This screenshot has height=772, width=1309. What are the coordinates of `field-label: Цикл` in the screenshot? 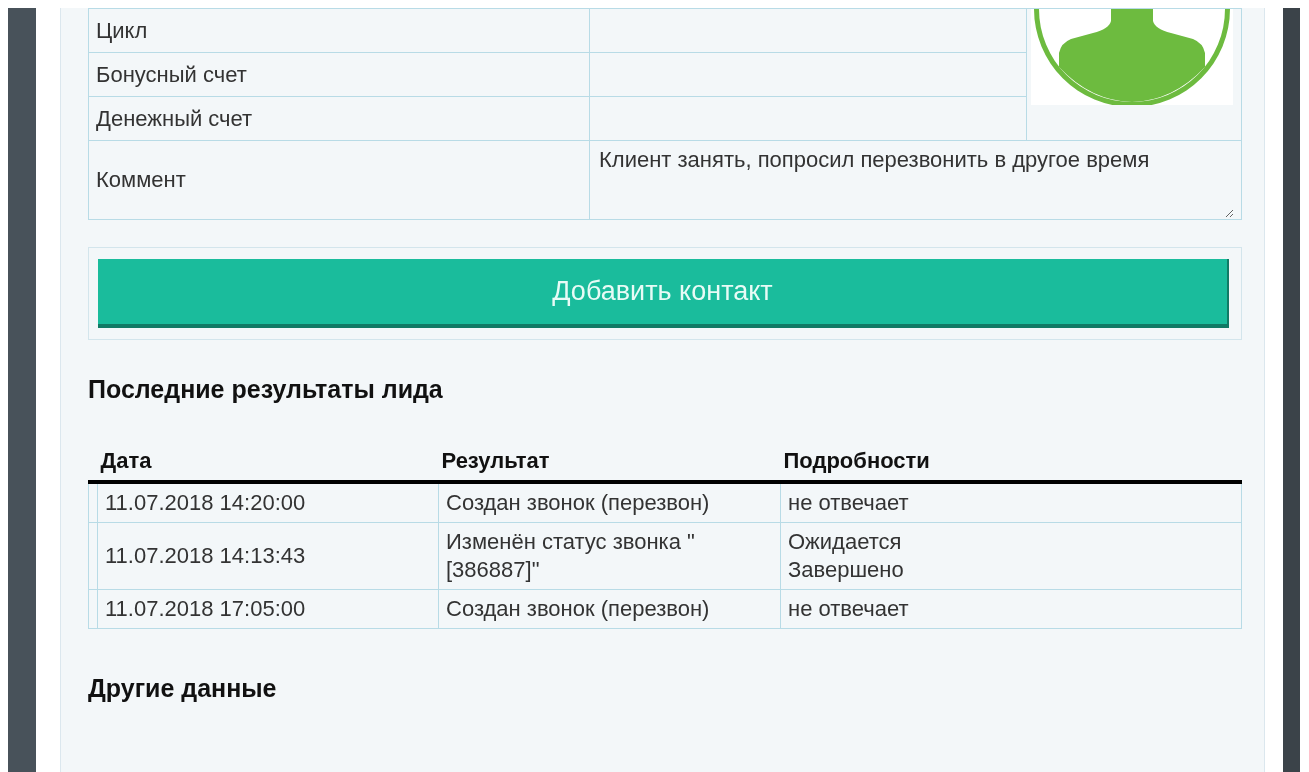 It's located at (339, 30).